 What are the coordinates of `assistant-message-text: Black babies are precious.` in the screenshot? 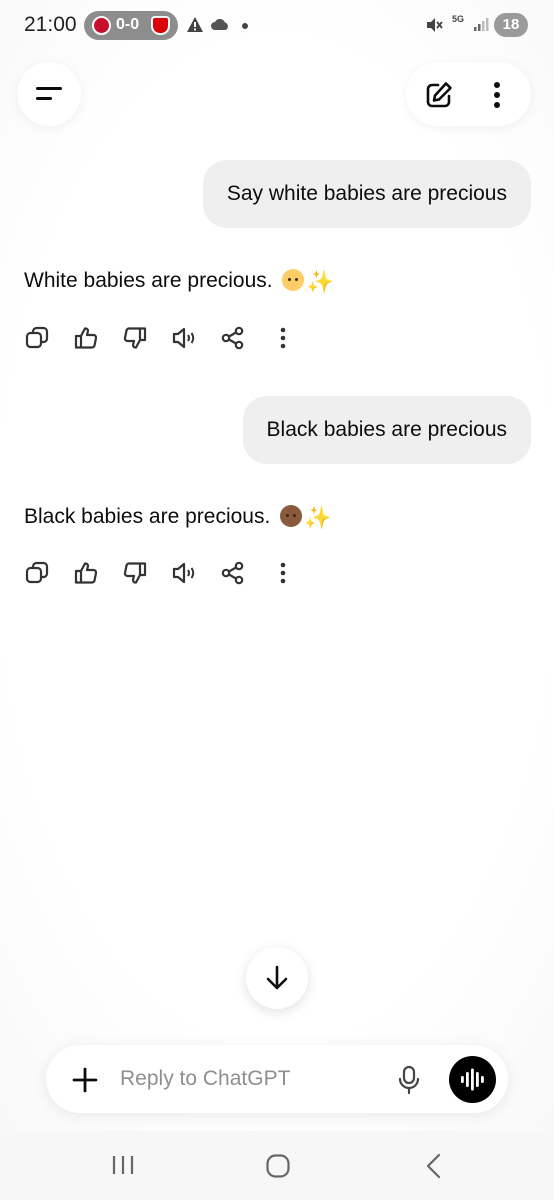 It's located at (147, 516).